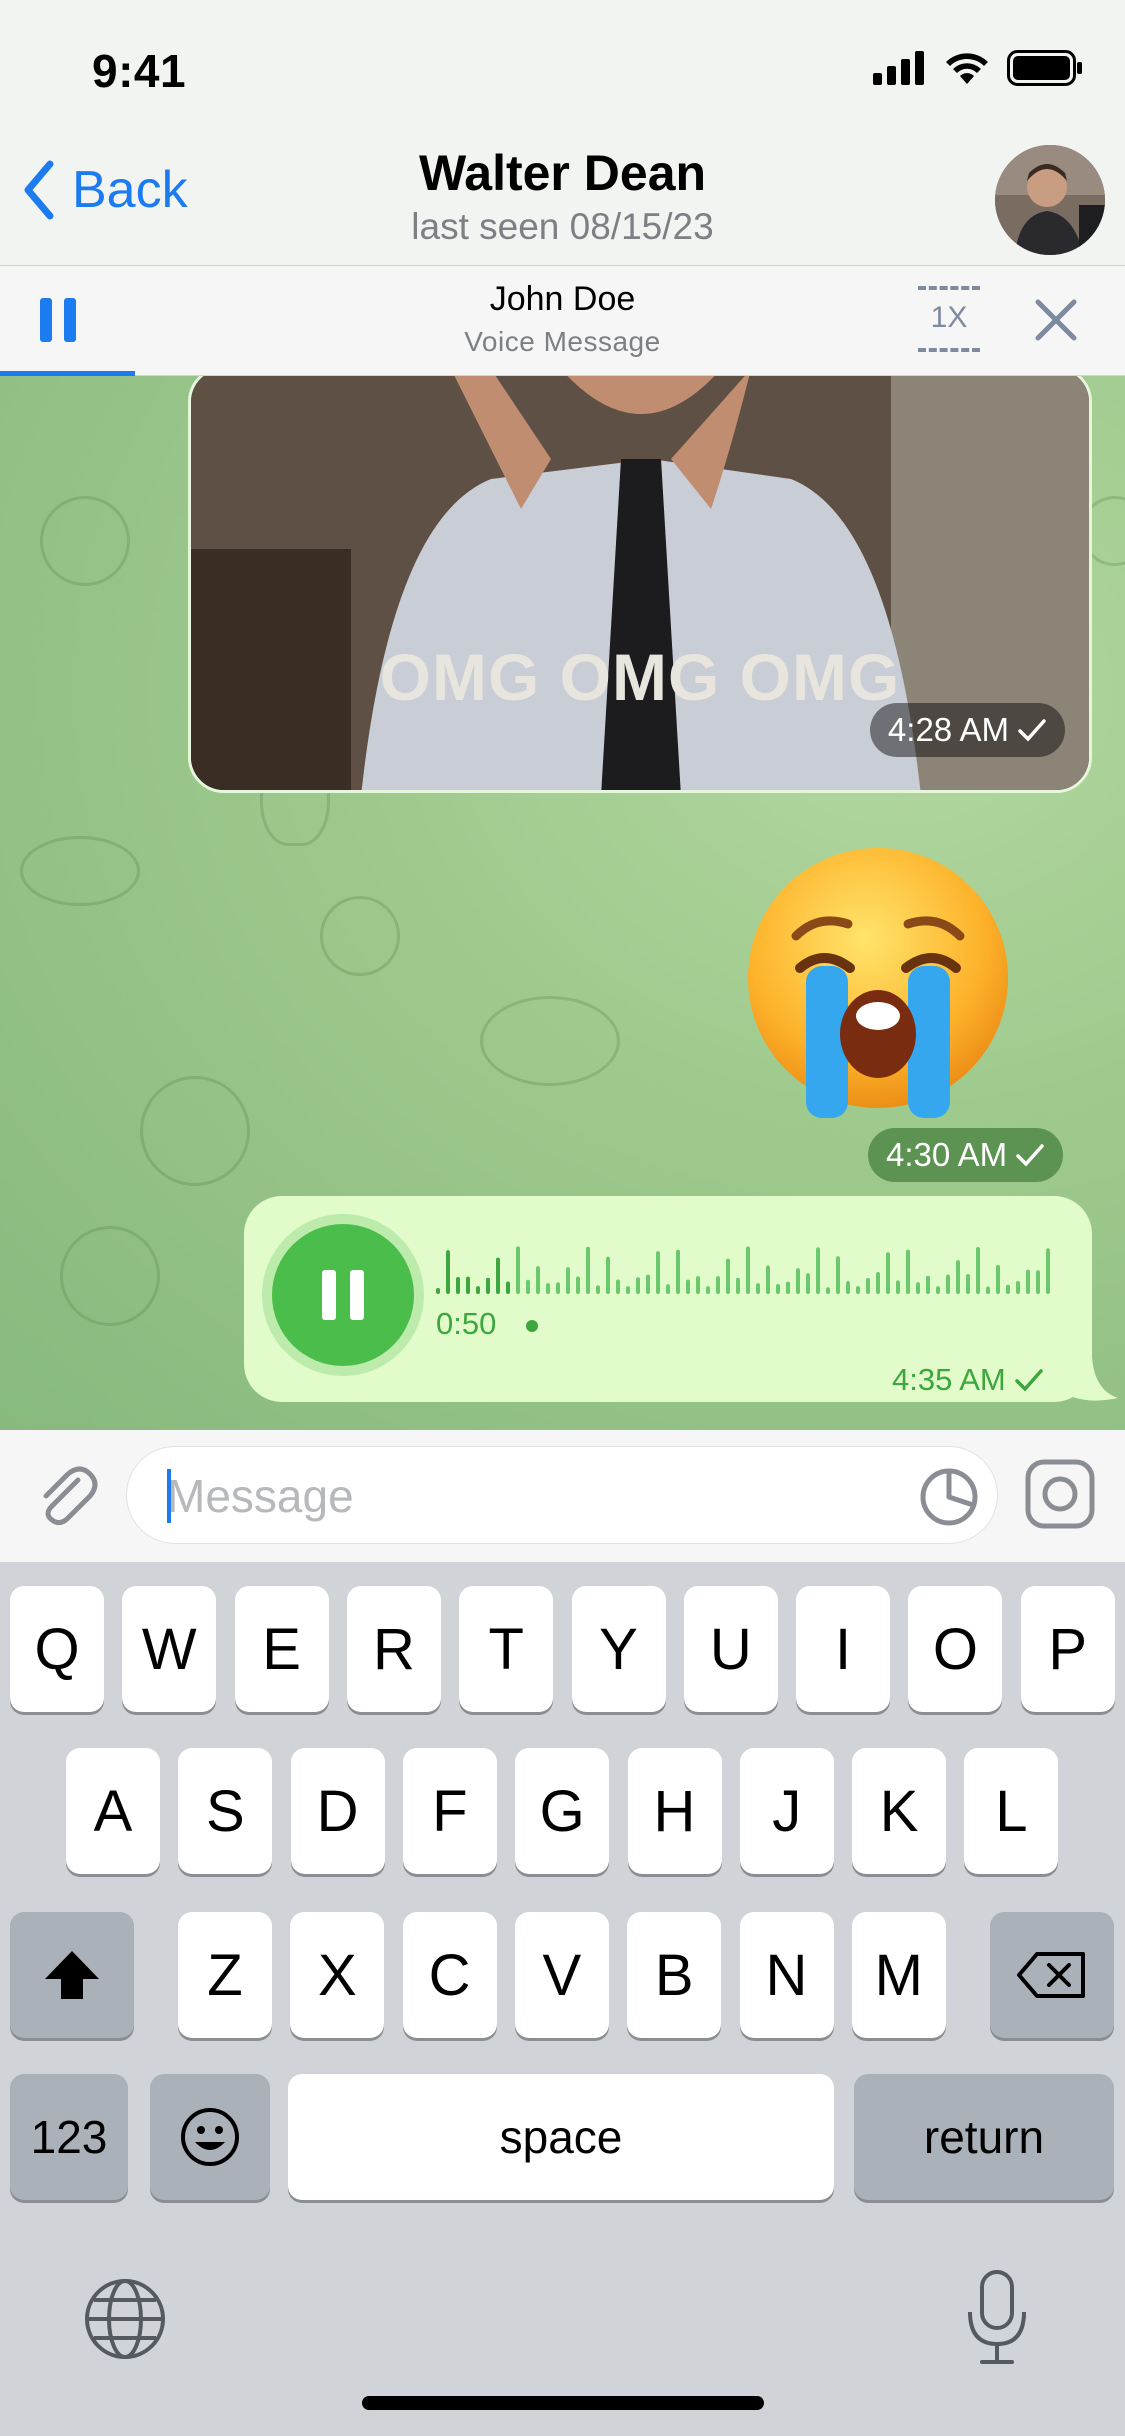 Image resolution: width=1125 pixels, height=2436 pixels. I want to click on key-i: I, so click(843, 1649).